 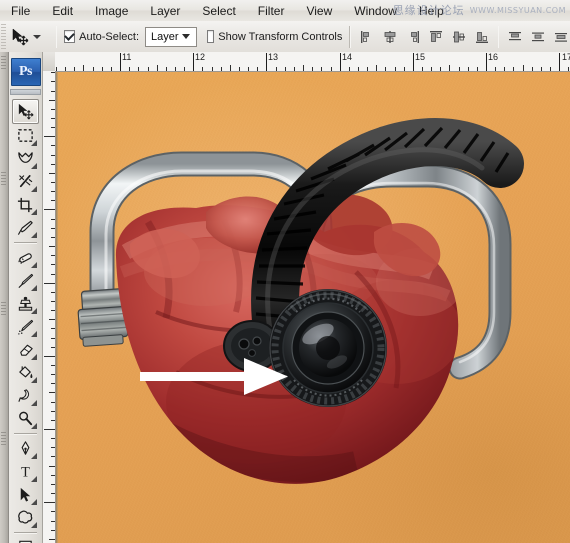 I want to click on align-left-edges-button, so click(x=367, y=37).